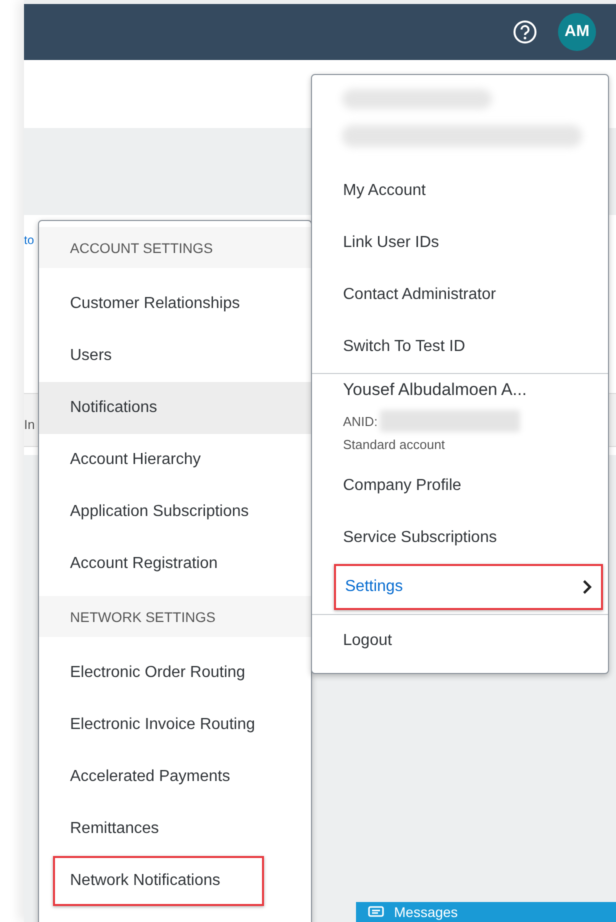 This screenshot has height=922, width=616. What do you see at coordinates (175, 616) in the screenshot?
I see `section-heading: NETWORK SETTINGS` at bounding box center [175, 616].